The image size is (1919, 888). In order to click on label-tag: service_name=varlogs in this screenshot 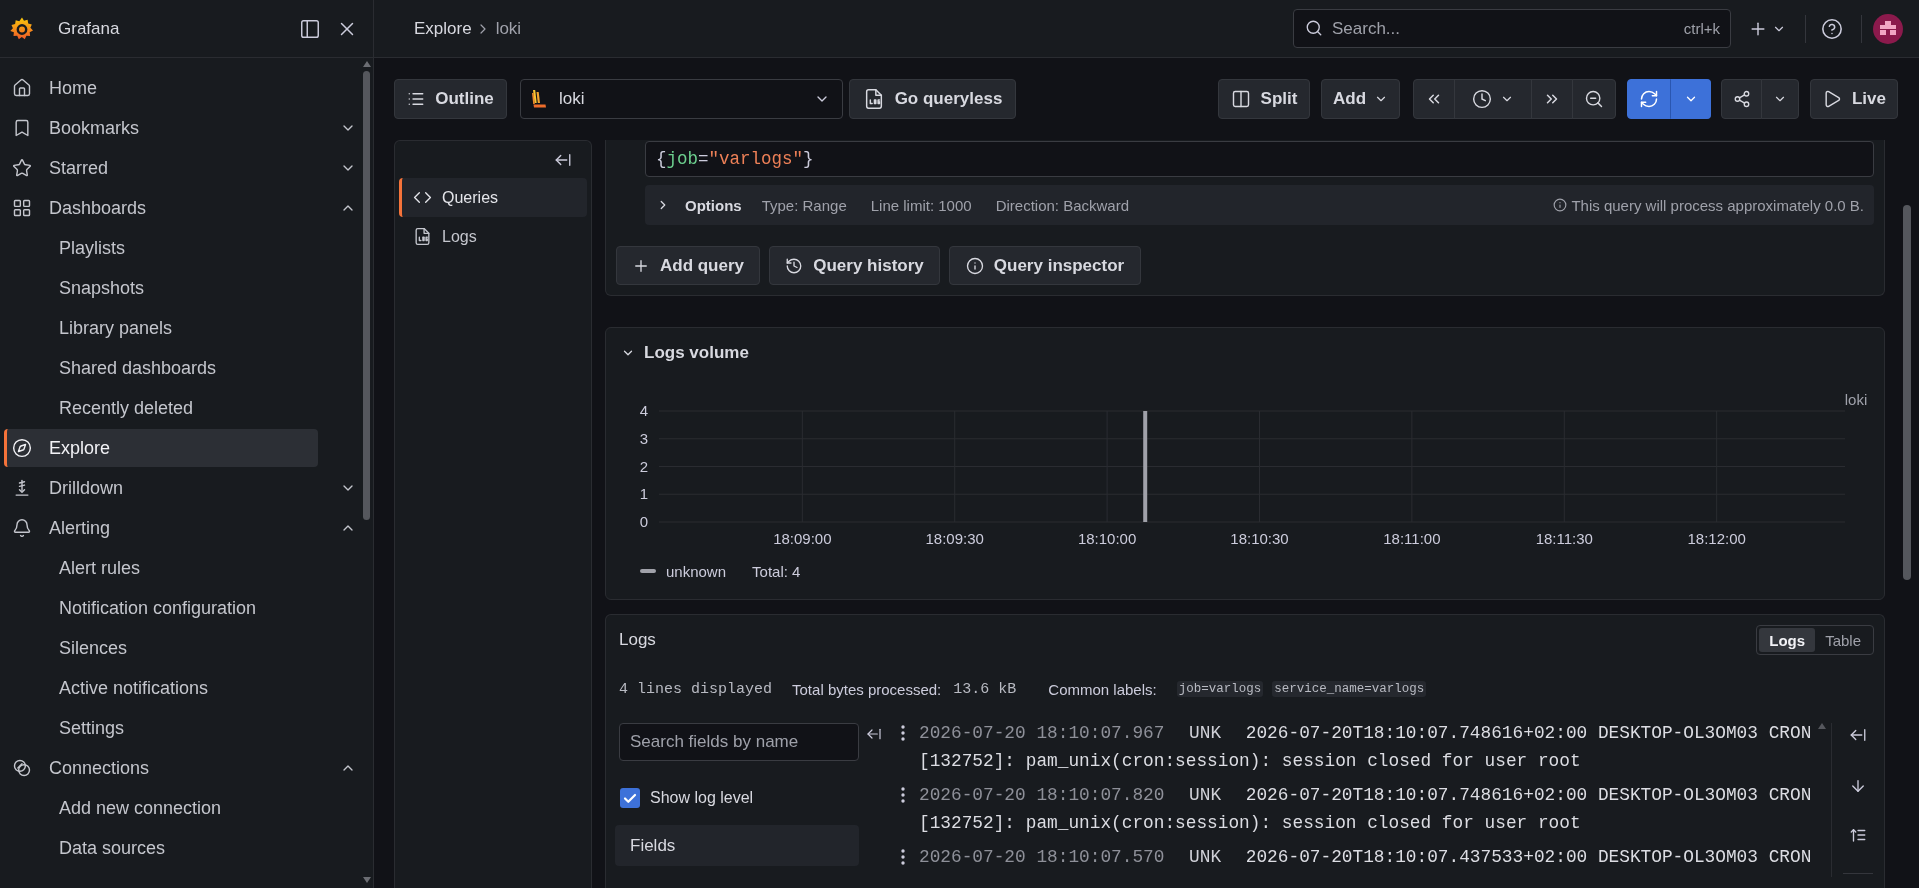, I will do `click(1349, 689)`.